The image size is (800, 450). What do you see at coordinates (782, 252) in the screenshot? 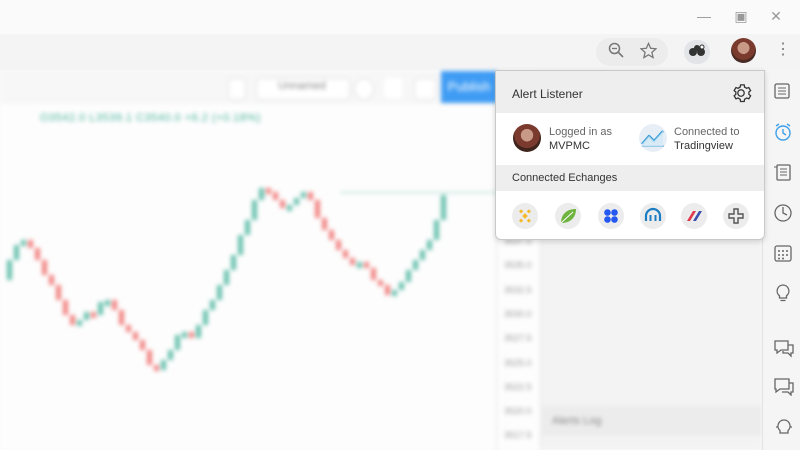
I see `calendar-icon` at bounding box center [782, 252].